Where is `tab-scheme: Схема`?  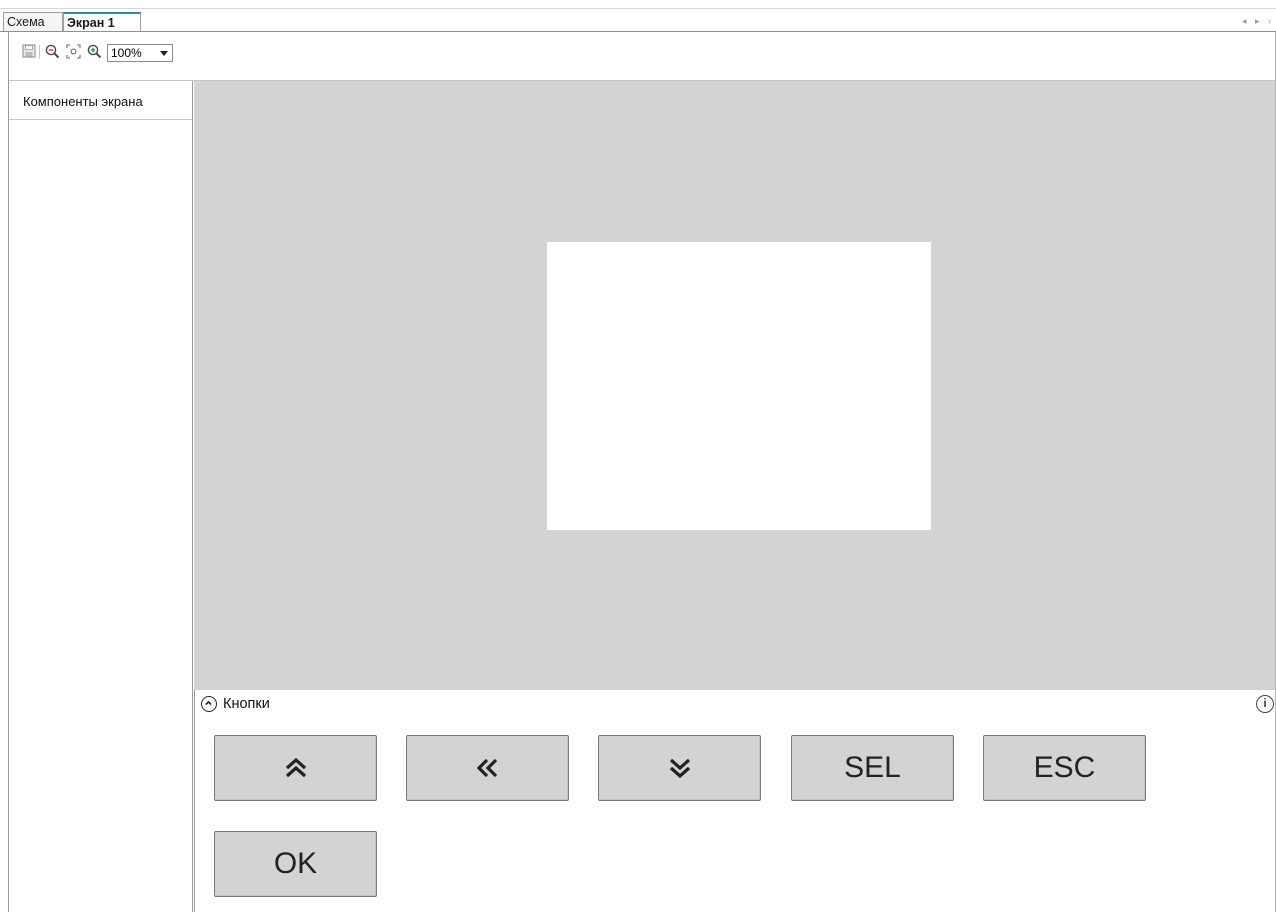 tab-scheme: Схема is located at coordinates (33, 22).